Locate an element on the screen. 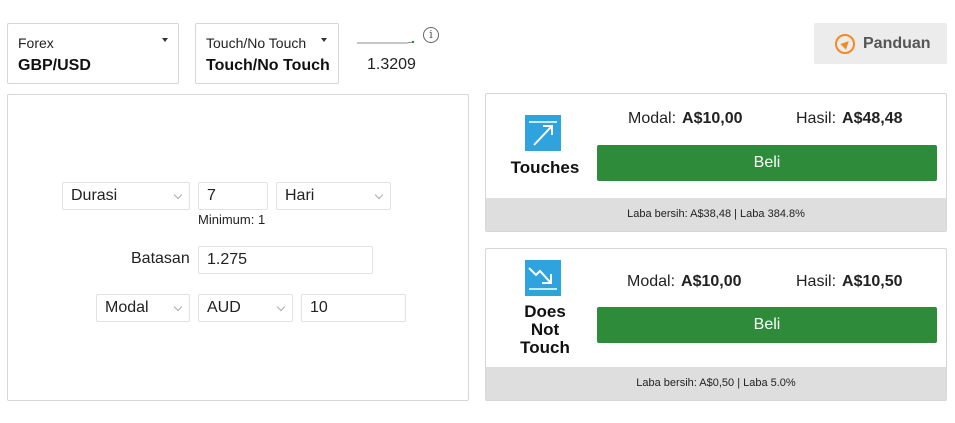 The image size is (955, 423). duration-input: 7 is located at coordinates (233, 196).